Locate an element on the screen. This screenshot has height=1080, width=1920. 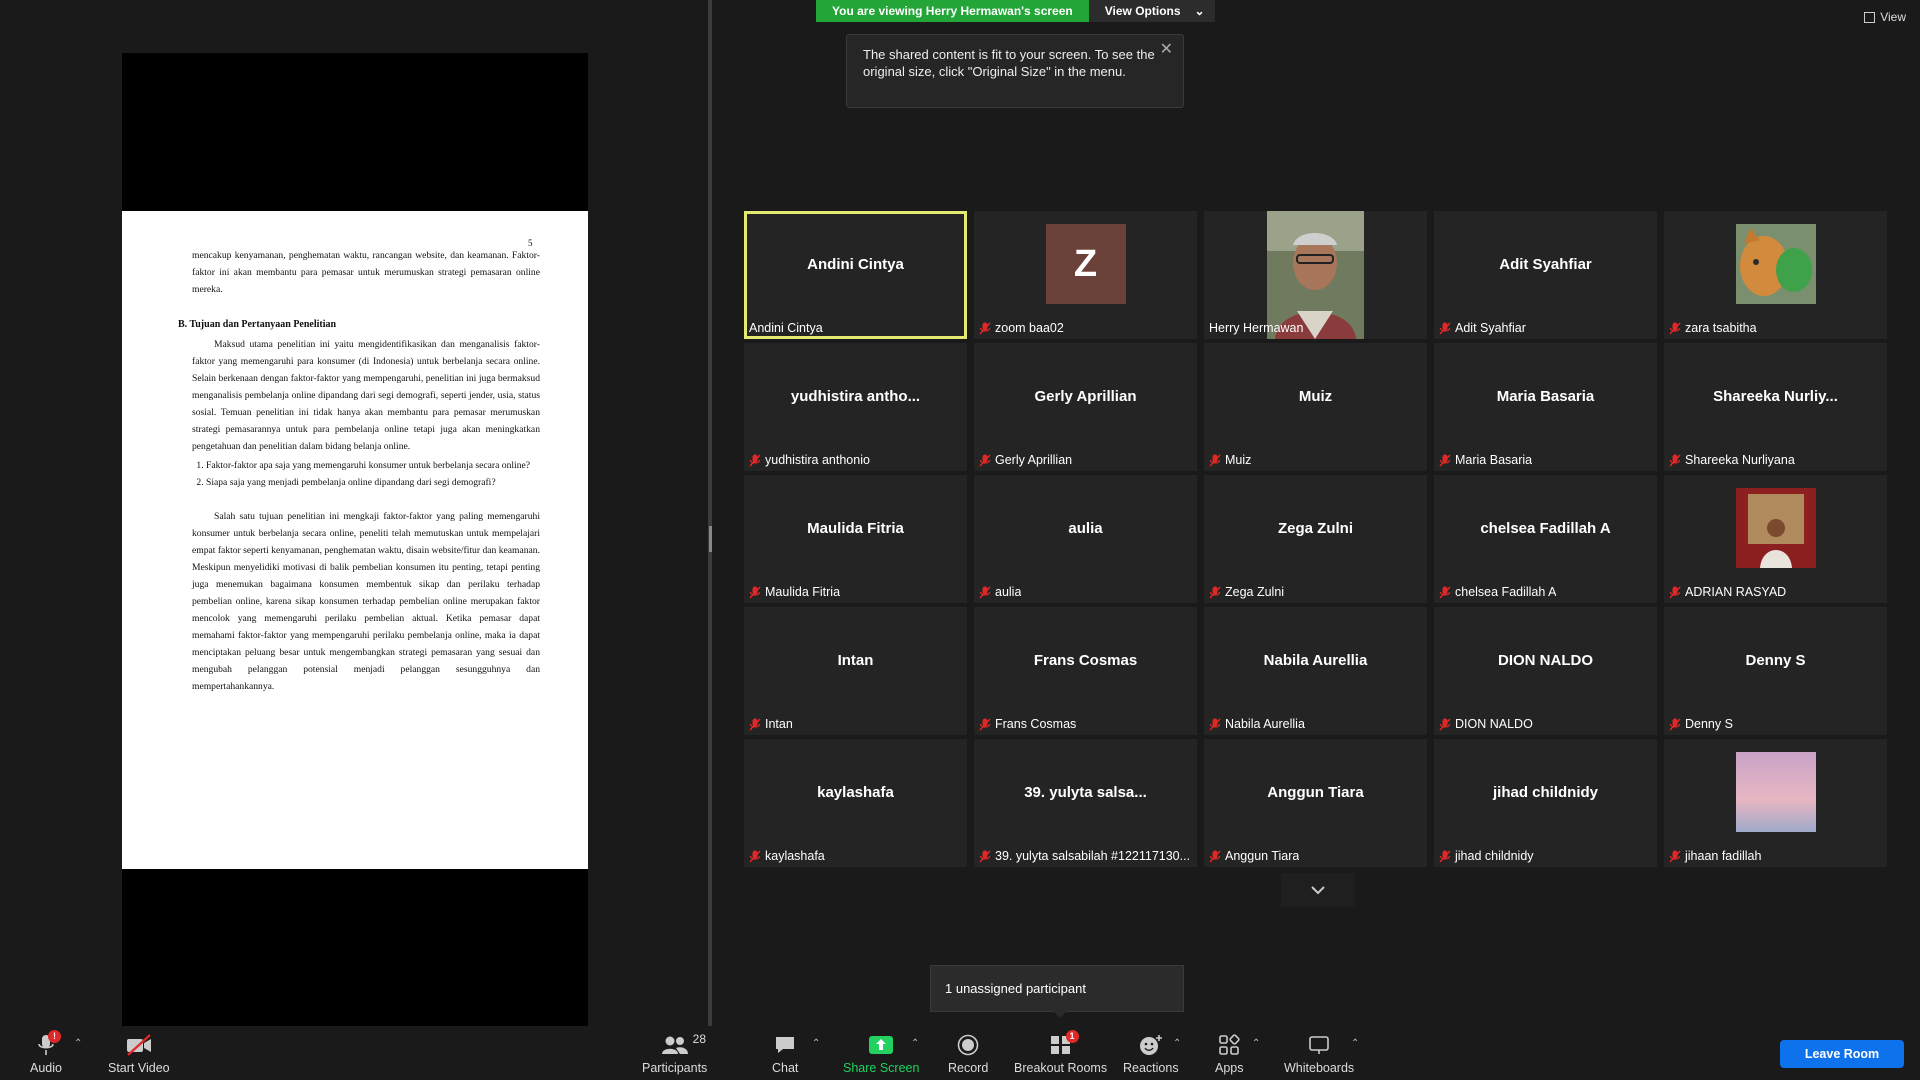
participant-tile: Denny S Denny S is located at coordinates (1775, 671).